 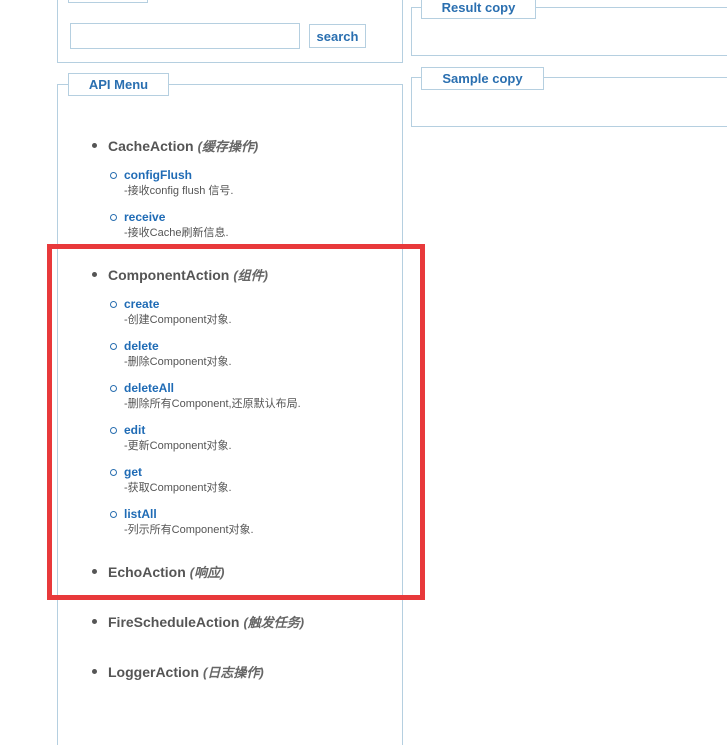 I want to click on section-name: ComponentAction, so click(x=169, y=275).